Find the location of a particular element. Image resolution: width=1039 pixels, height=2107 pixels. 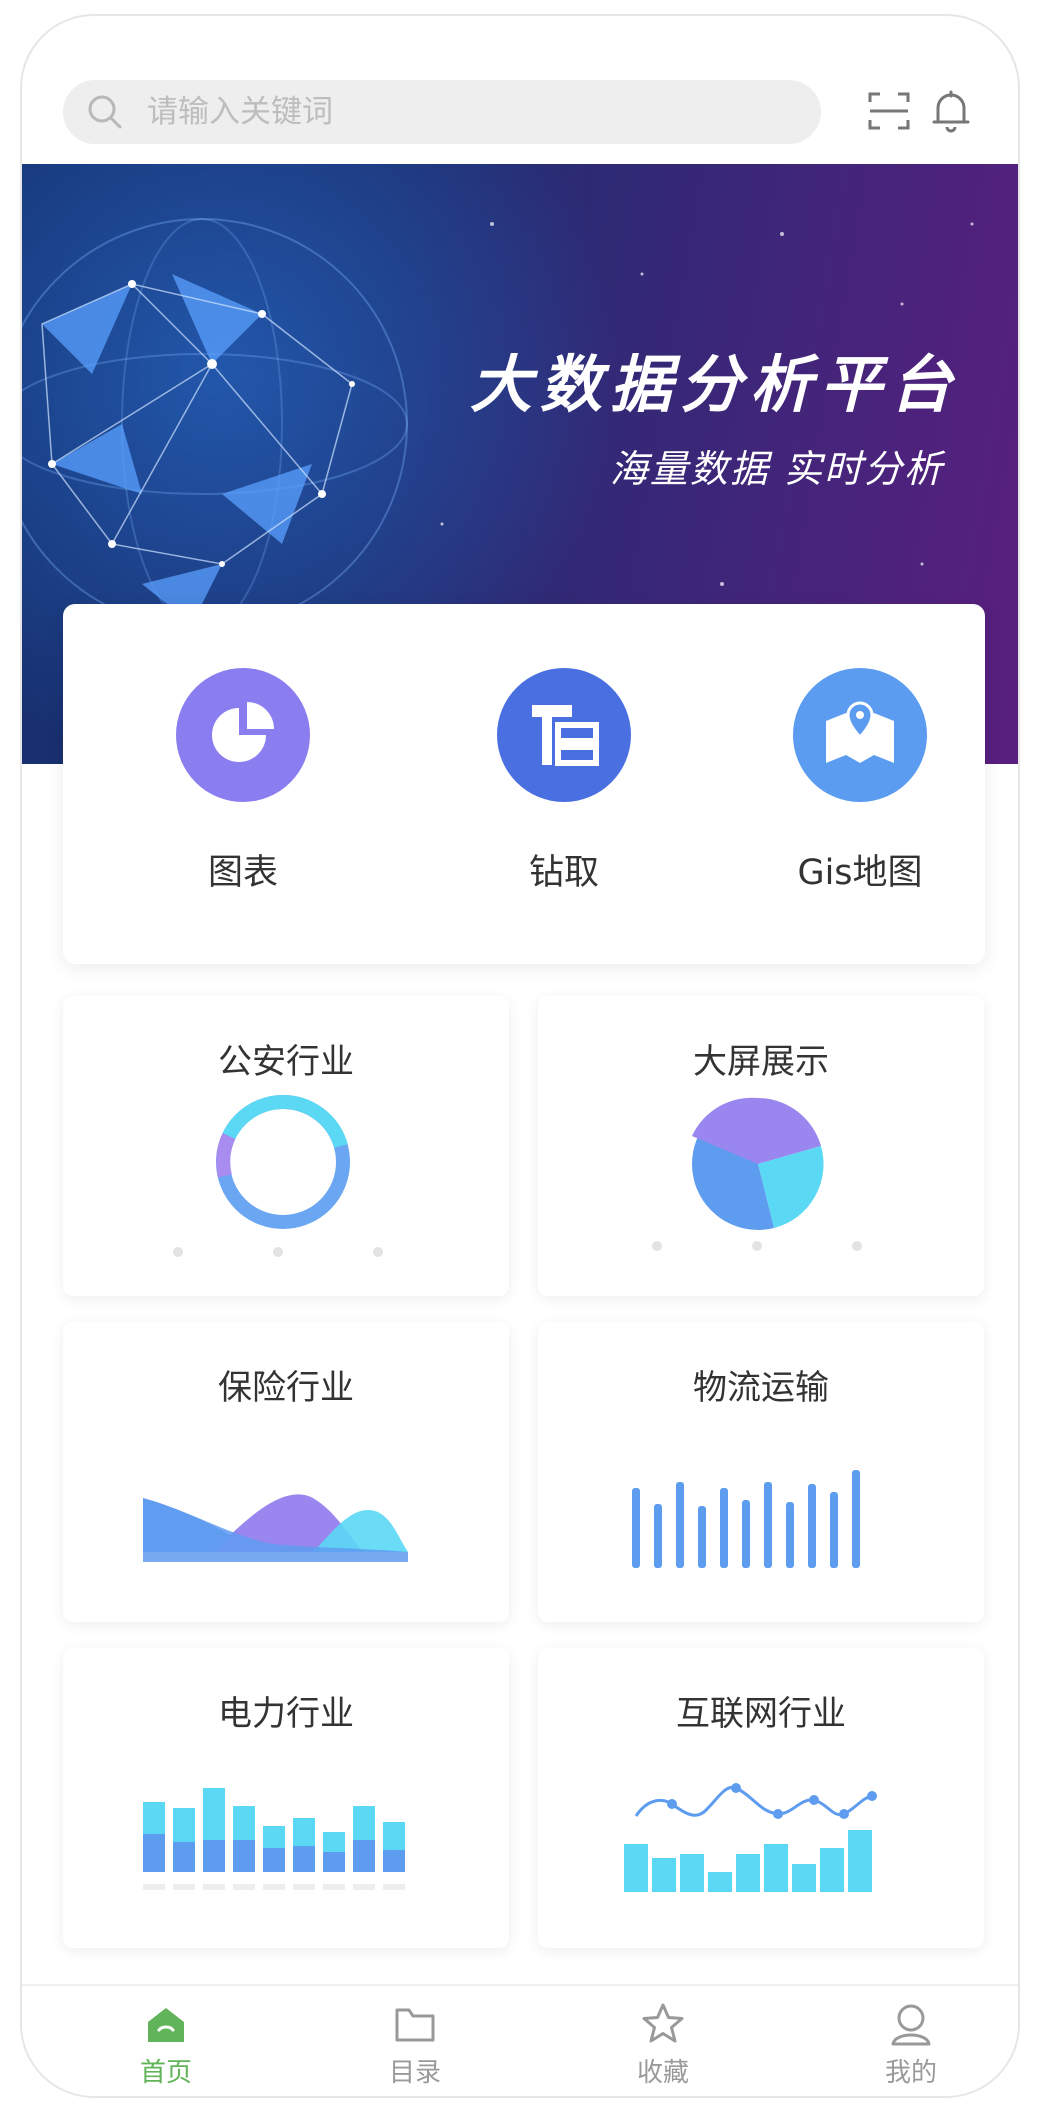

quick-link-chart: 图表 is located at coordinates (243, 781).